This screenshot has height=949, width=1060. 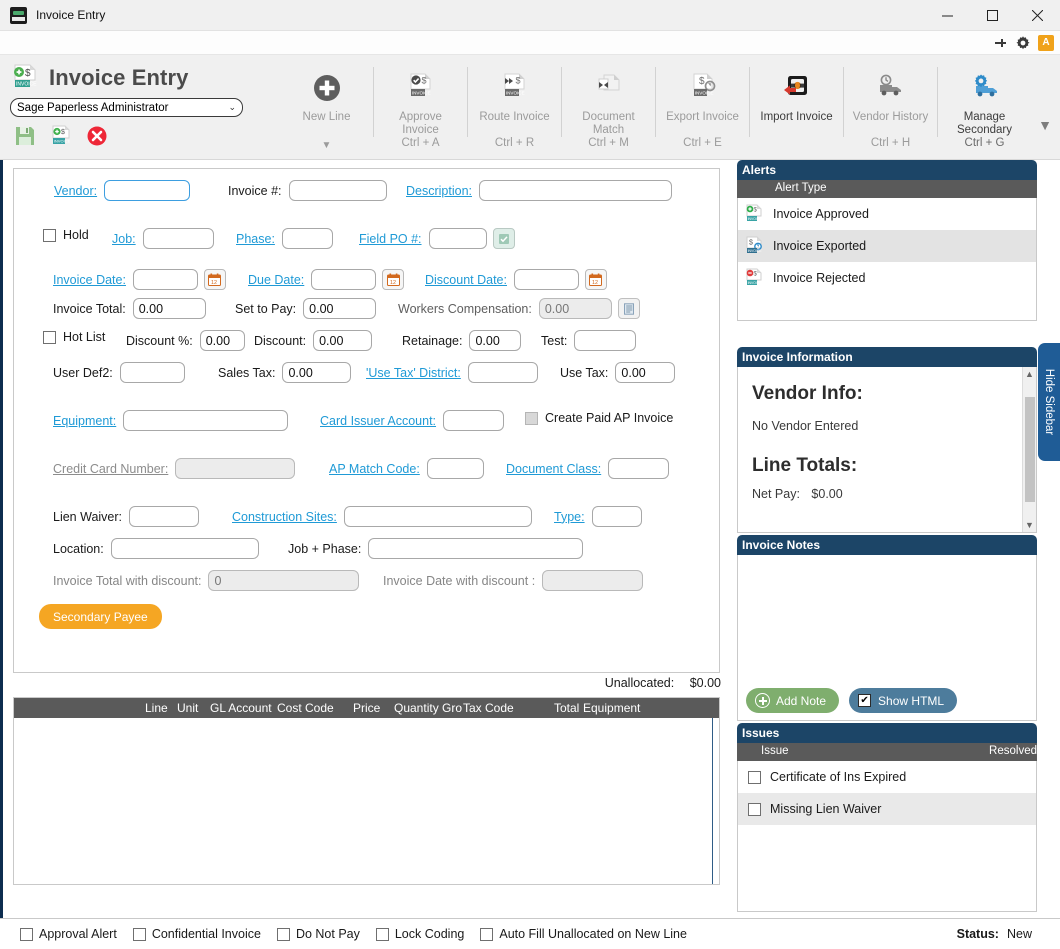 I want to click on due-date-input, so click(x=344, y=279).